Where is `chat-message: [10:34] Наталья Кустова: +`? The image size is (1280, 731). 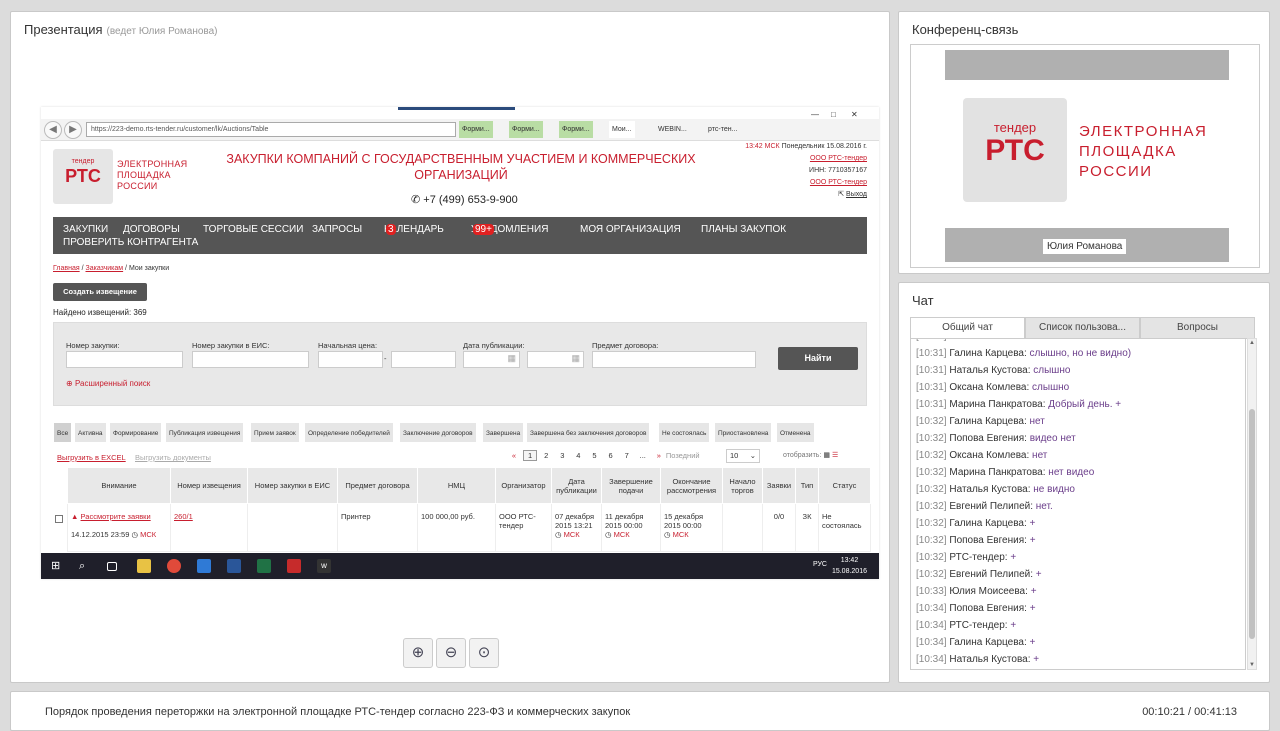
chat-message: [10:34] Наталья Кустова: + is located at coordinates (977, 659).